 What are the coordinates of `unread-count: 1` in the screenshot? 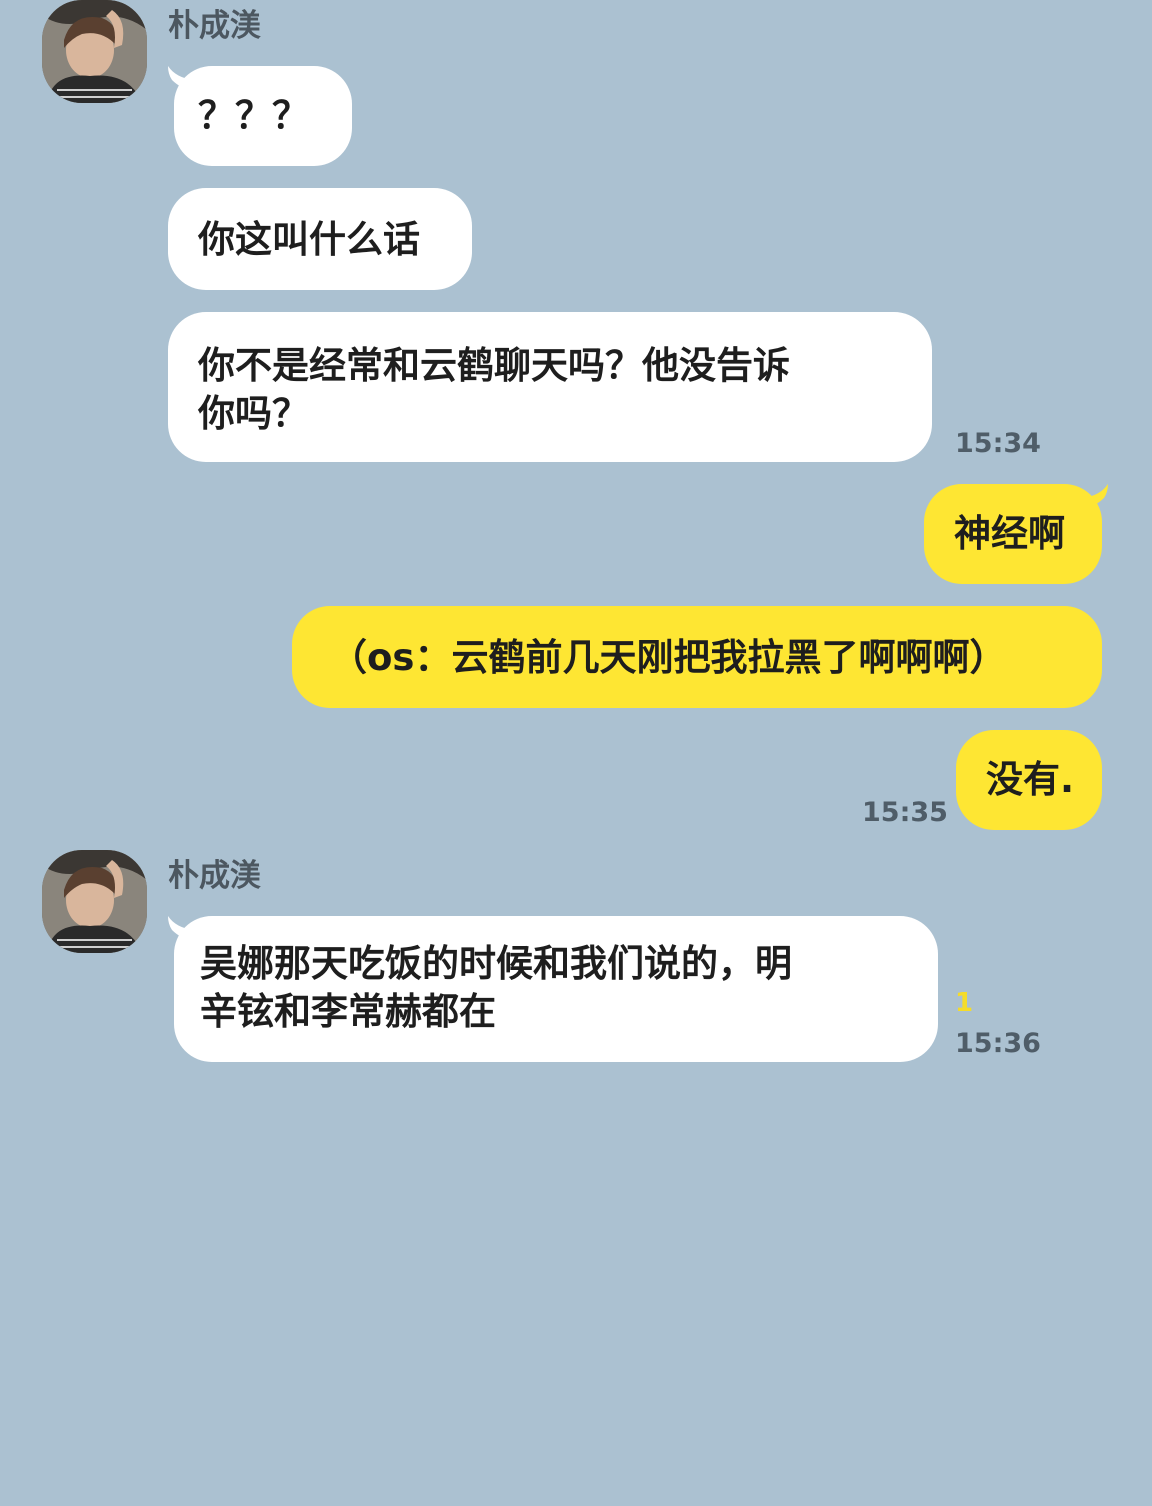 It's located at (964, 1003).